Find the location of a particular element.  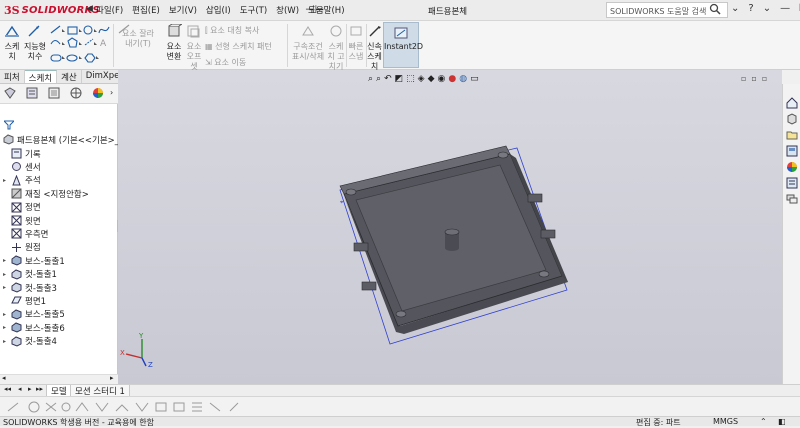

menu-edit: 편집(E) is located at coordinates (146, 10).